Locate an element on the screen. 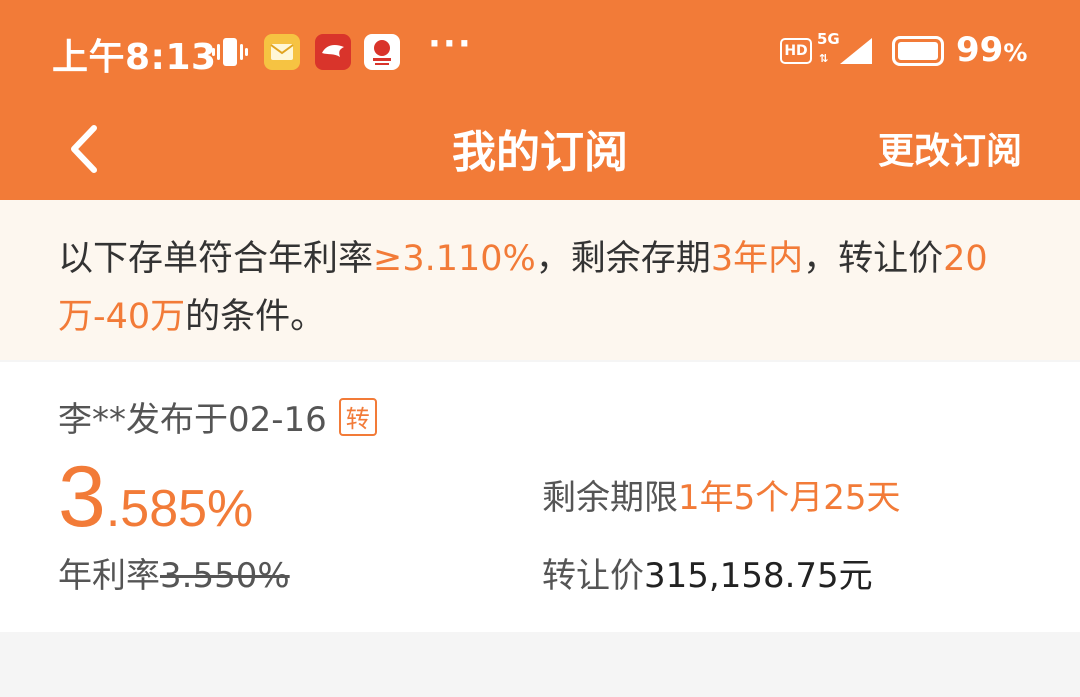  status-bar: 上午8:13 ··· HD 5G ⇅ 99% is located at coordinates (540, 50).